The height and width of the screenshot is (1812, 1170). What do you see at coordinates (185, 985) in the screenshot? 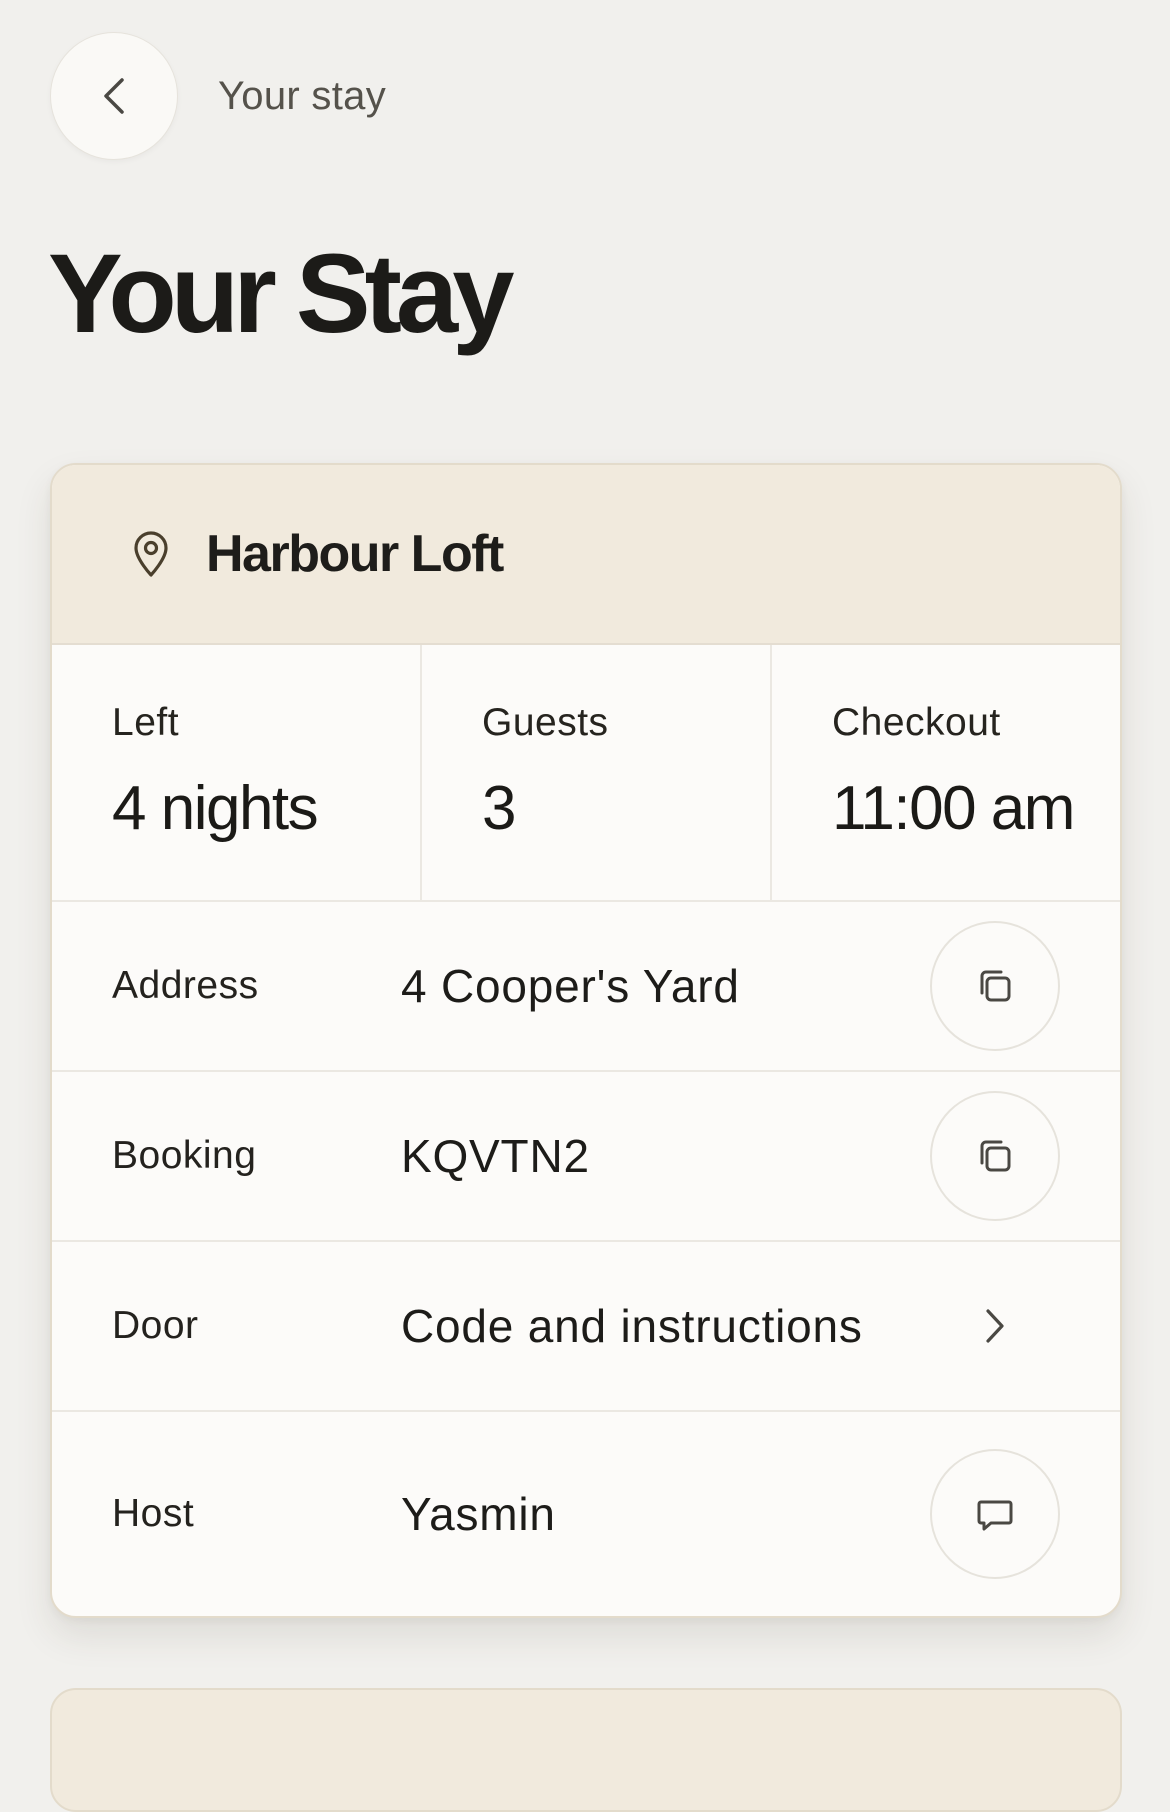
I see `row-label: Address` at bounding box center [185, 985].